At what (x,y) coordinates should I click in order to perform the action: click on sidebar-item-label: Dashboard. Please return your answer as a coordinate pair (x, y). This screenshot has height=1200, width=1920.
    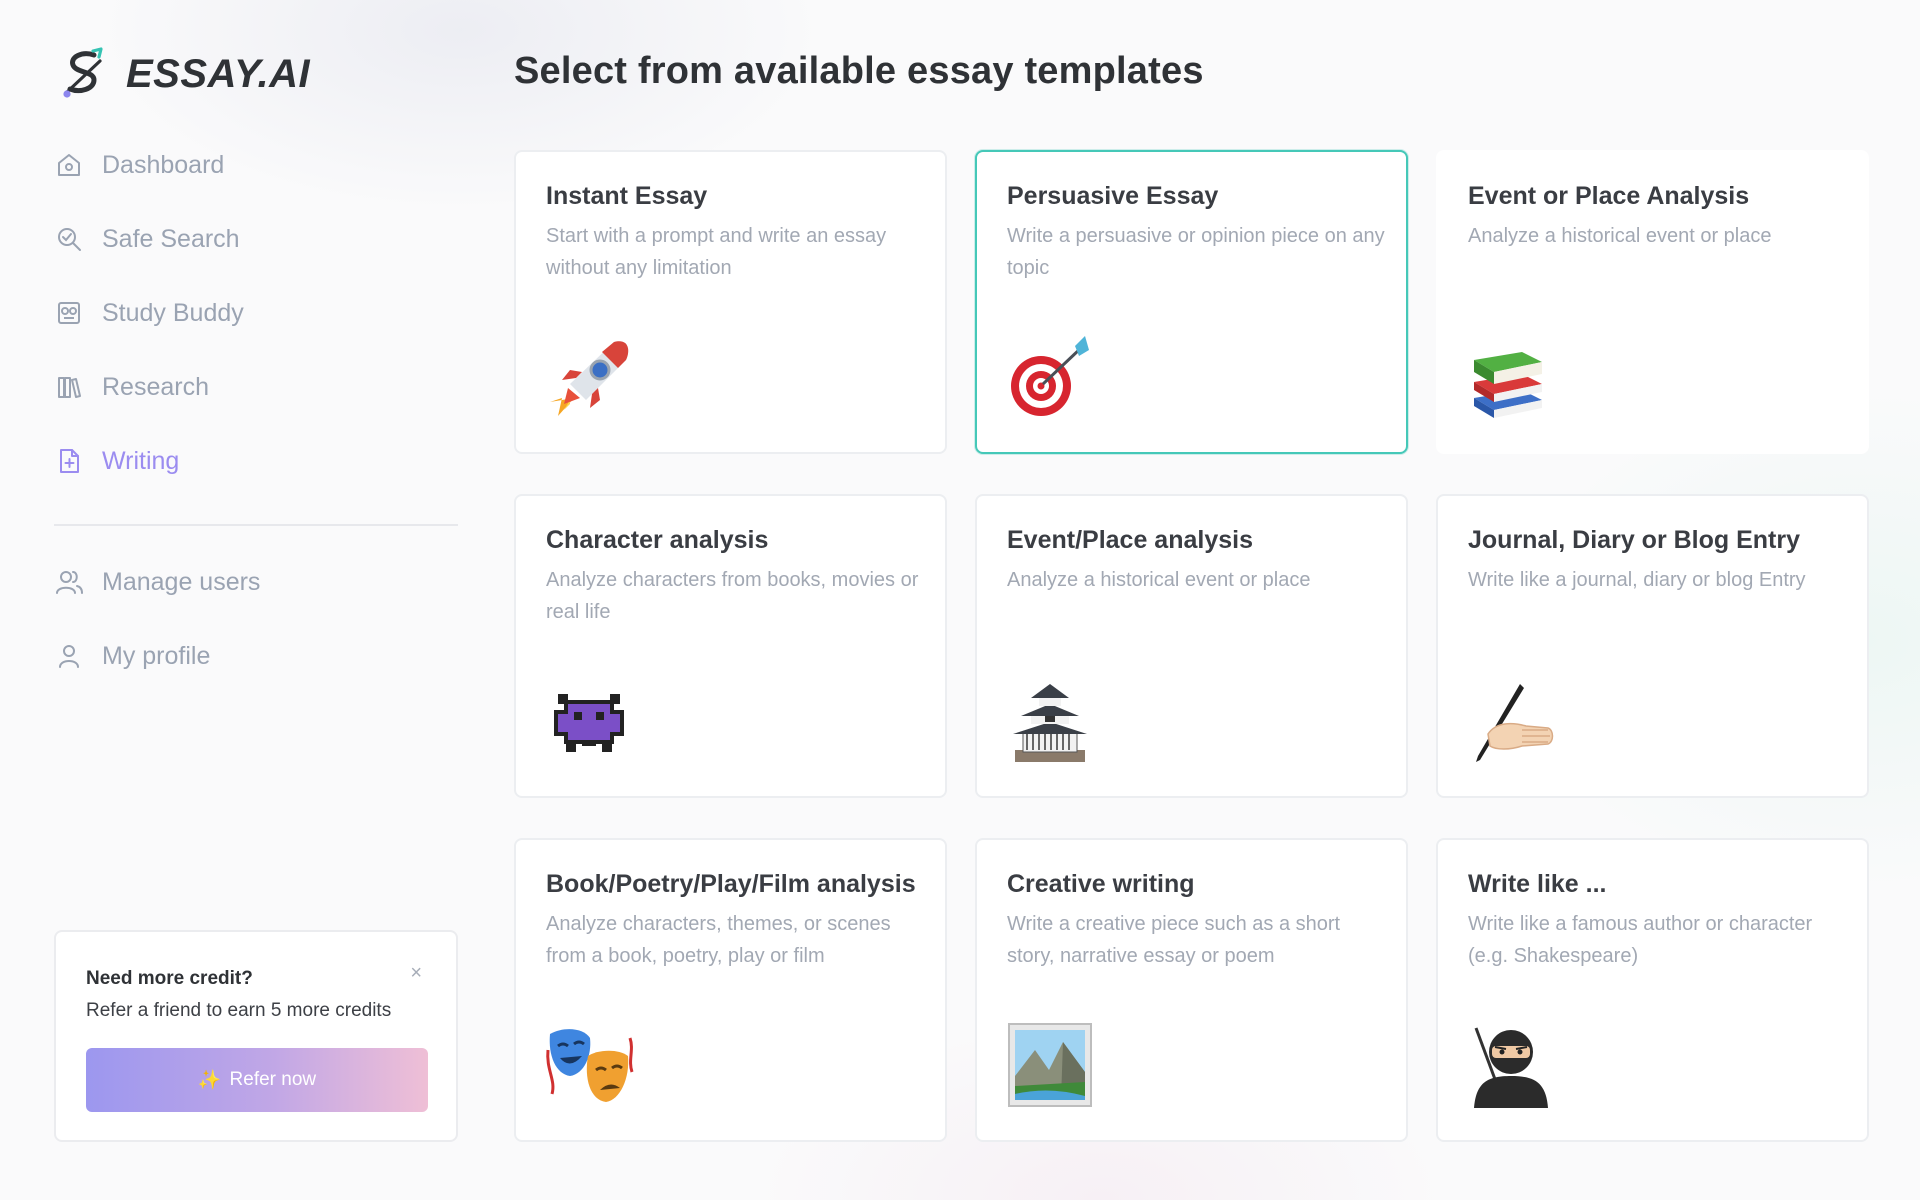
    Looking at the image, I should click on (163, 164).